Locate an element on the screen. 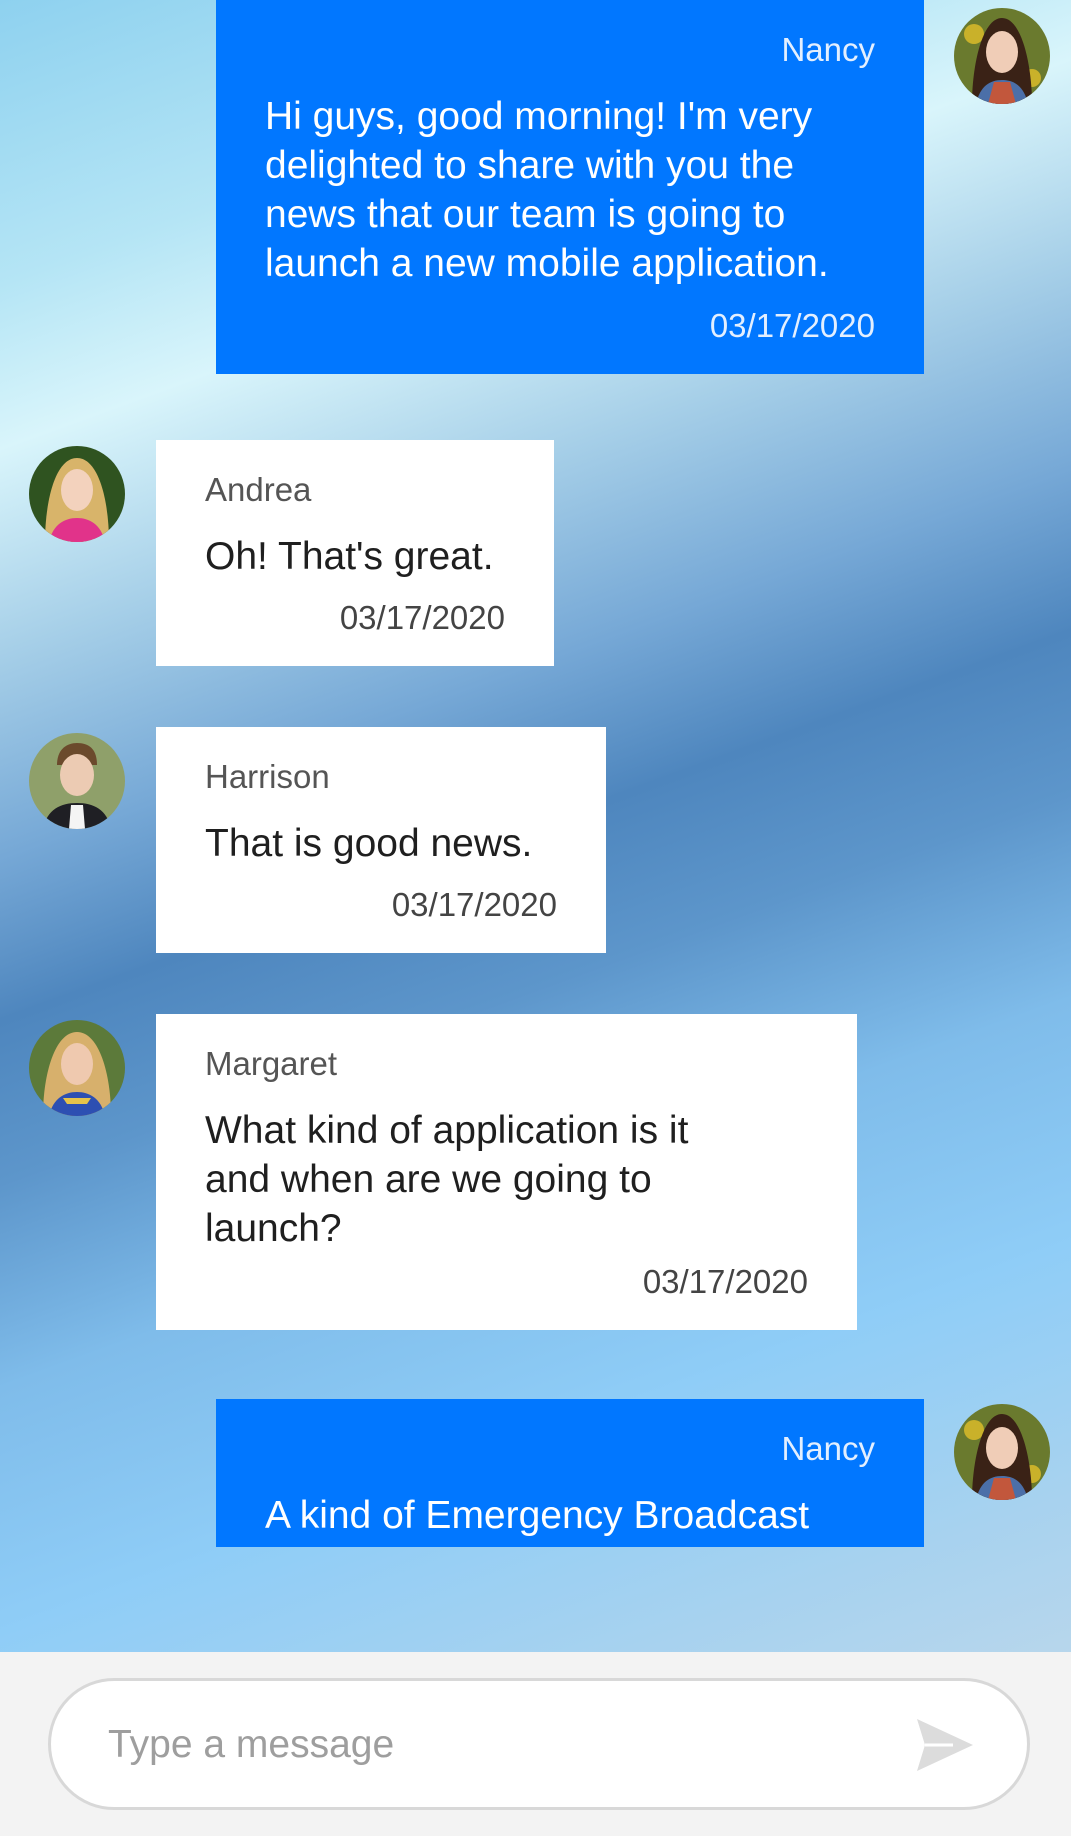 The height and width of the screenshot is (1836, 1071). send-icon is located at coordinates (945, 1745).